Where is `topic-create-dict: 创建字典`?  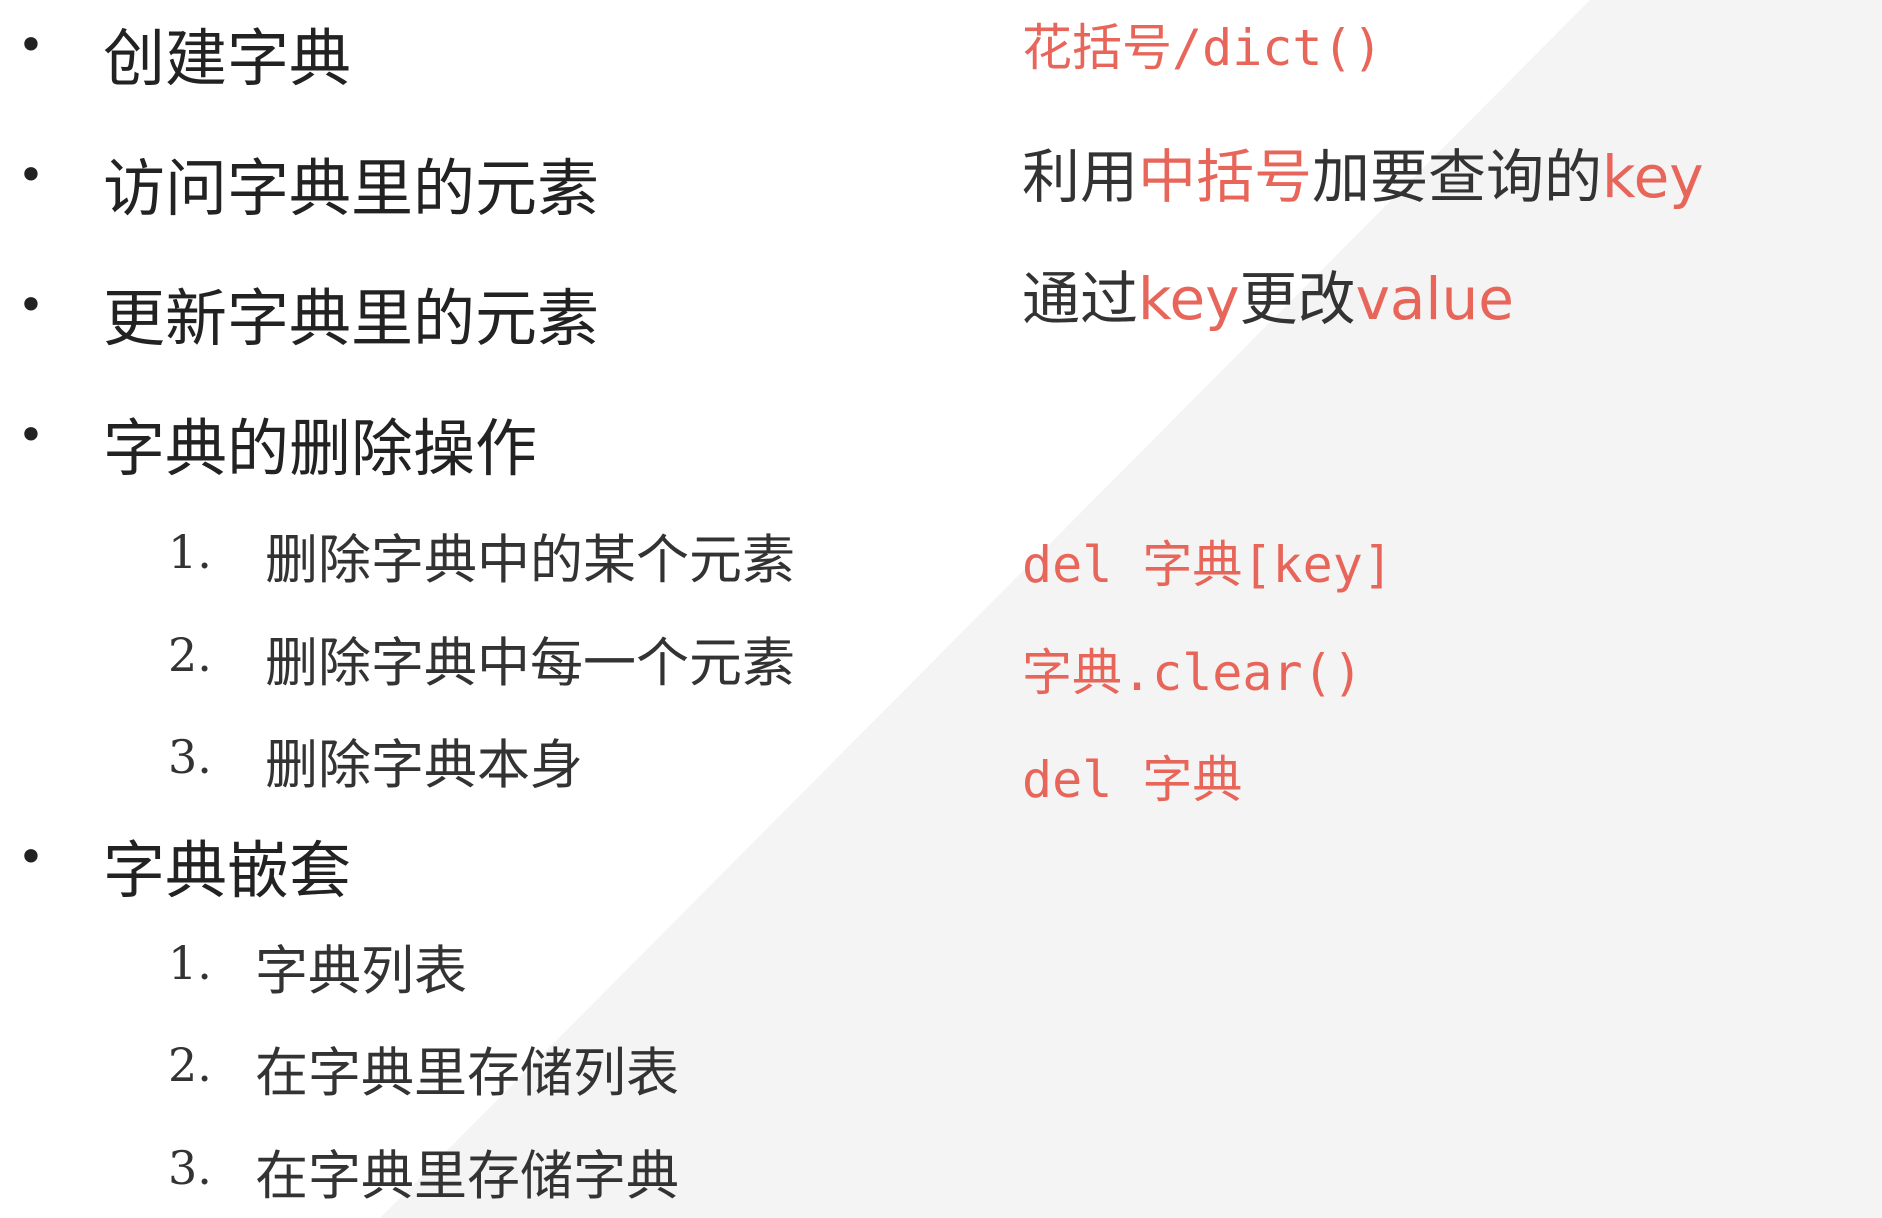
topic-create-dict: 创建字典 is located at coordinates (227, 58).